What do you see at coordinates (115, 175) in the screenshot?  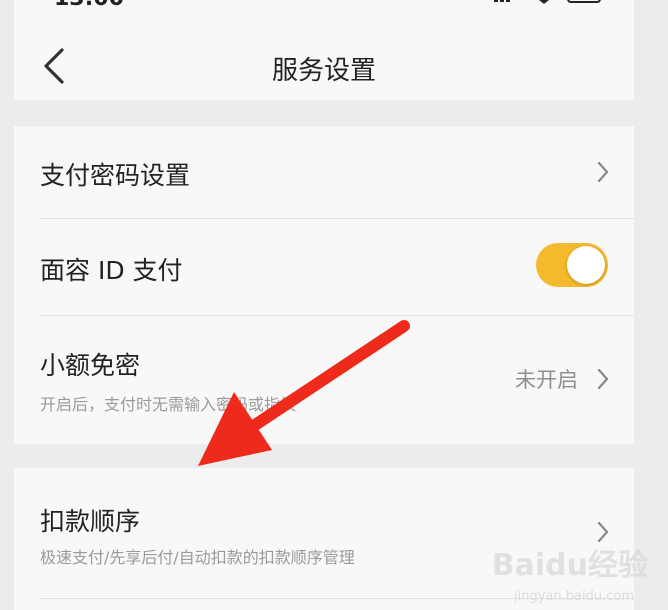 I see `row-title: 支付密码设置` at bounding box center [115, 175].